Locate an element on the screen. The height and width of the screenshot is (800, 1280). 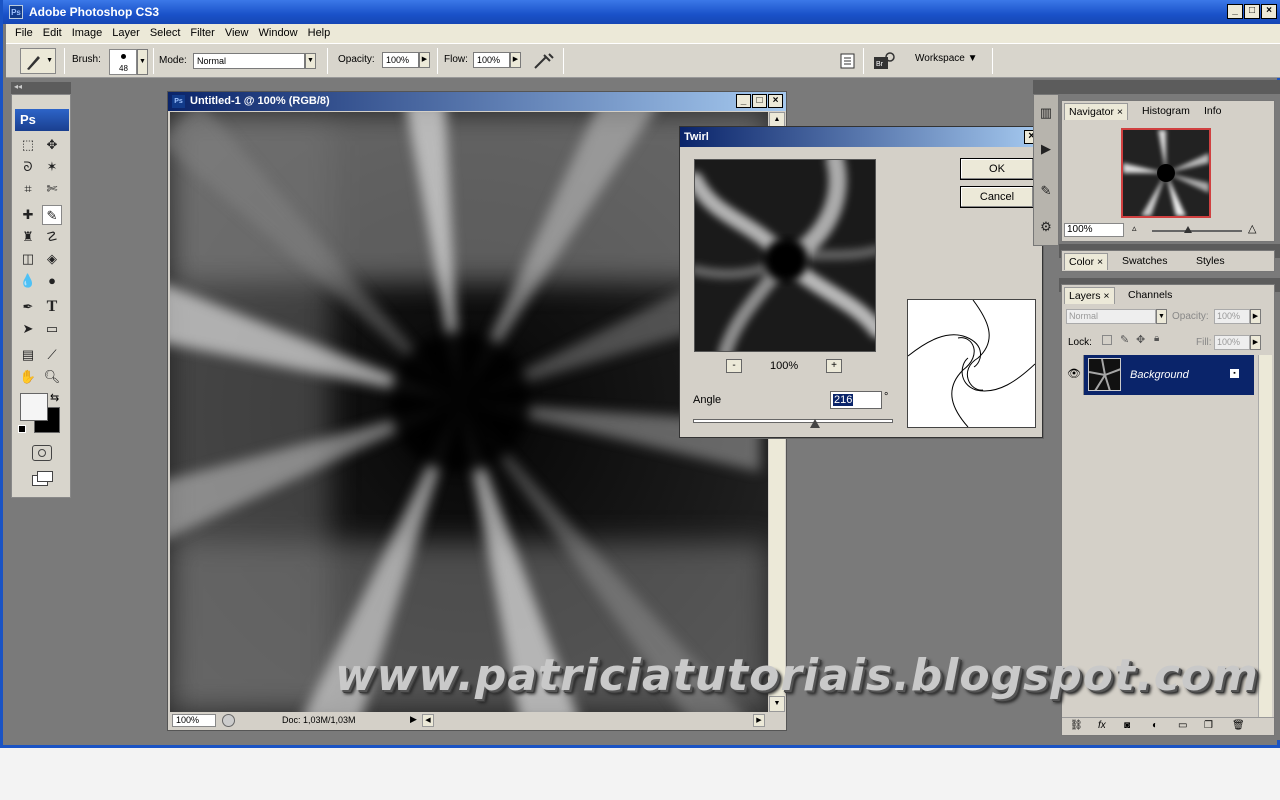
status-menu-arrow-icon: ▶ is located at coordinates (413, 719).